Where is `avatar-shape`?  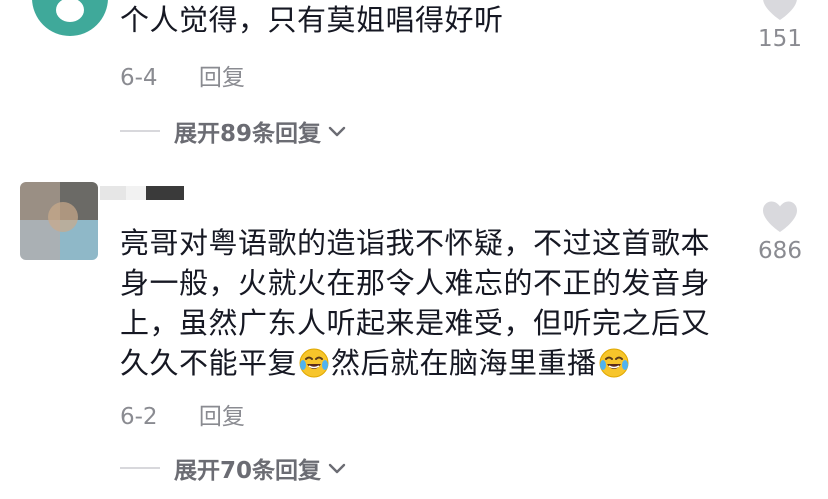
avatar-shape is located at coordinates (70, 11).